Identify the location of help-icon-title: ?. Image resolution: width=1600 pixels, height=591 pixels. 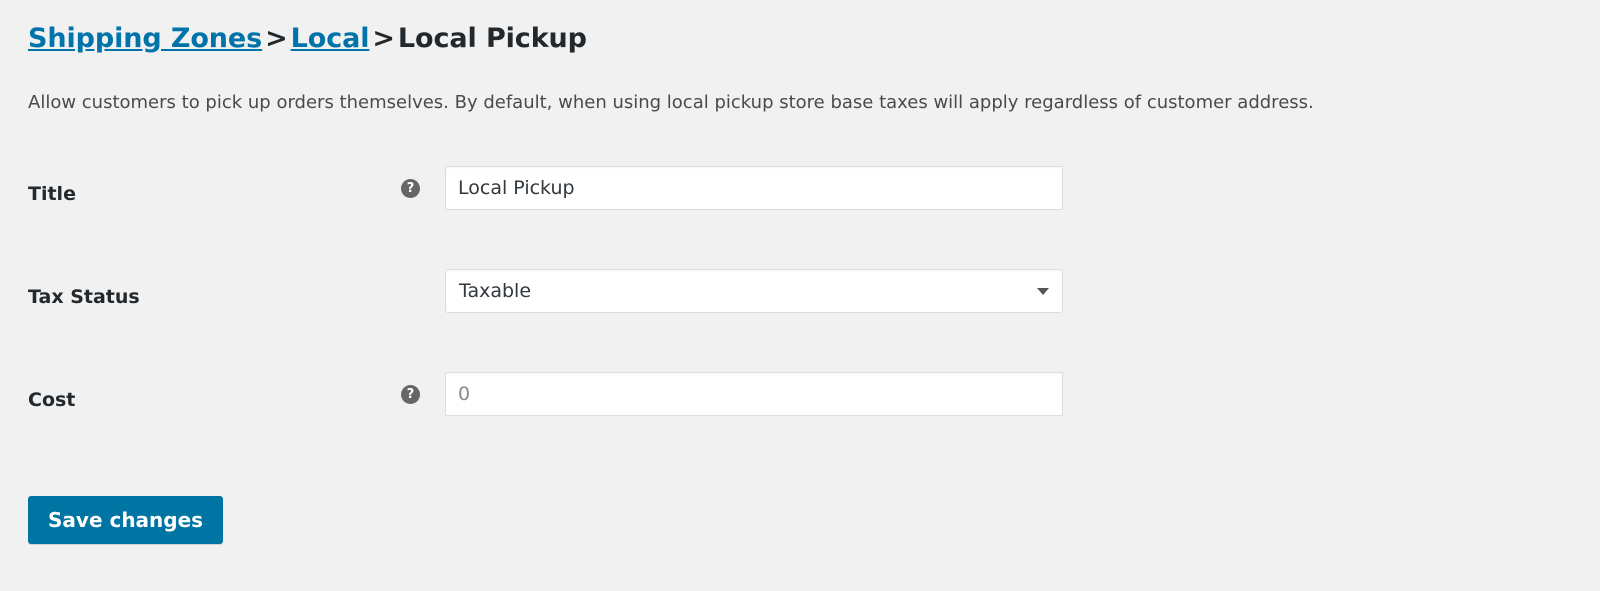
(410, 188).